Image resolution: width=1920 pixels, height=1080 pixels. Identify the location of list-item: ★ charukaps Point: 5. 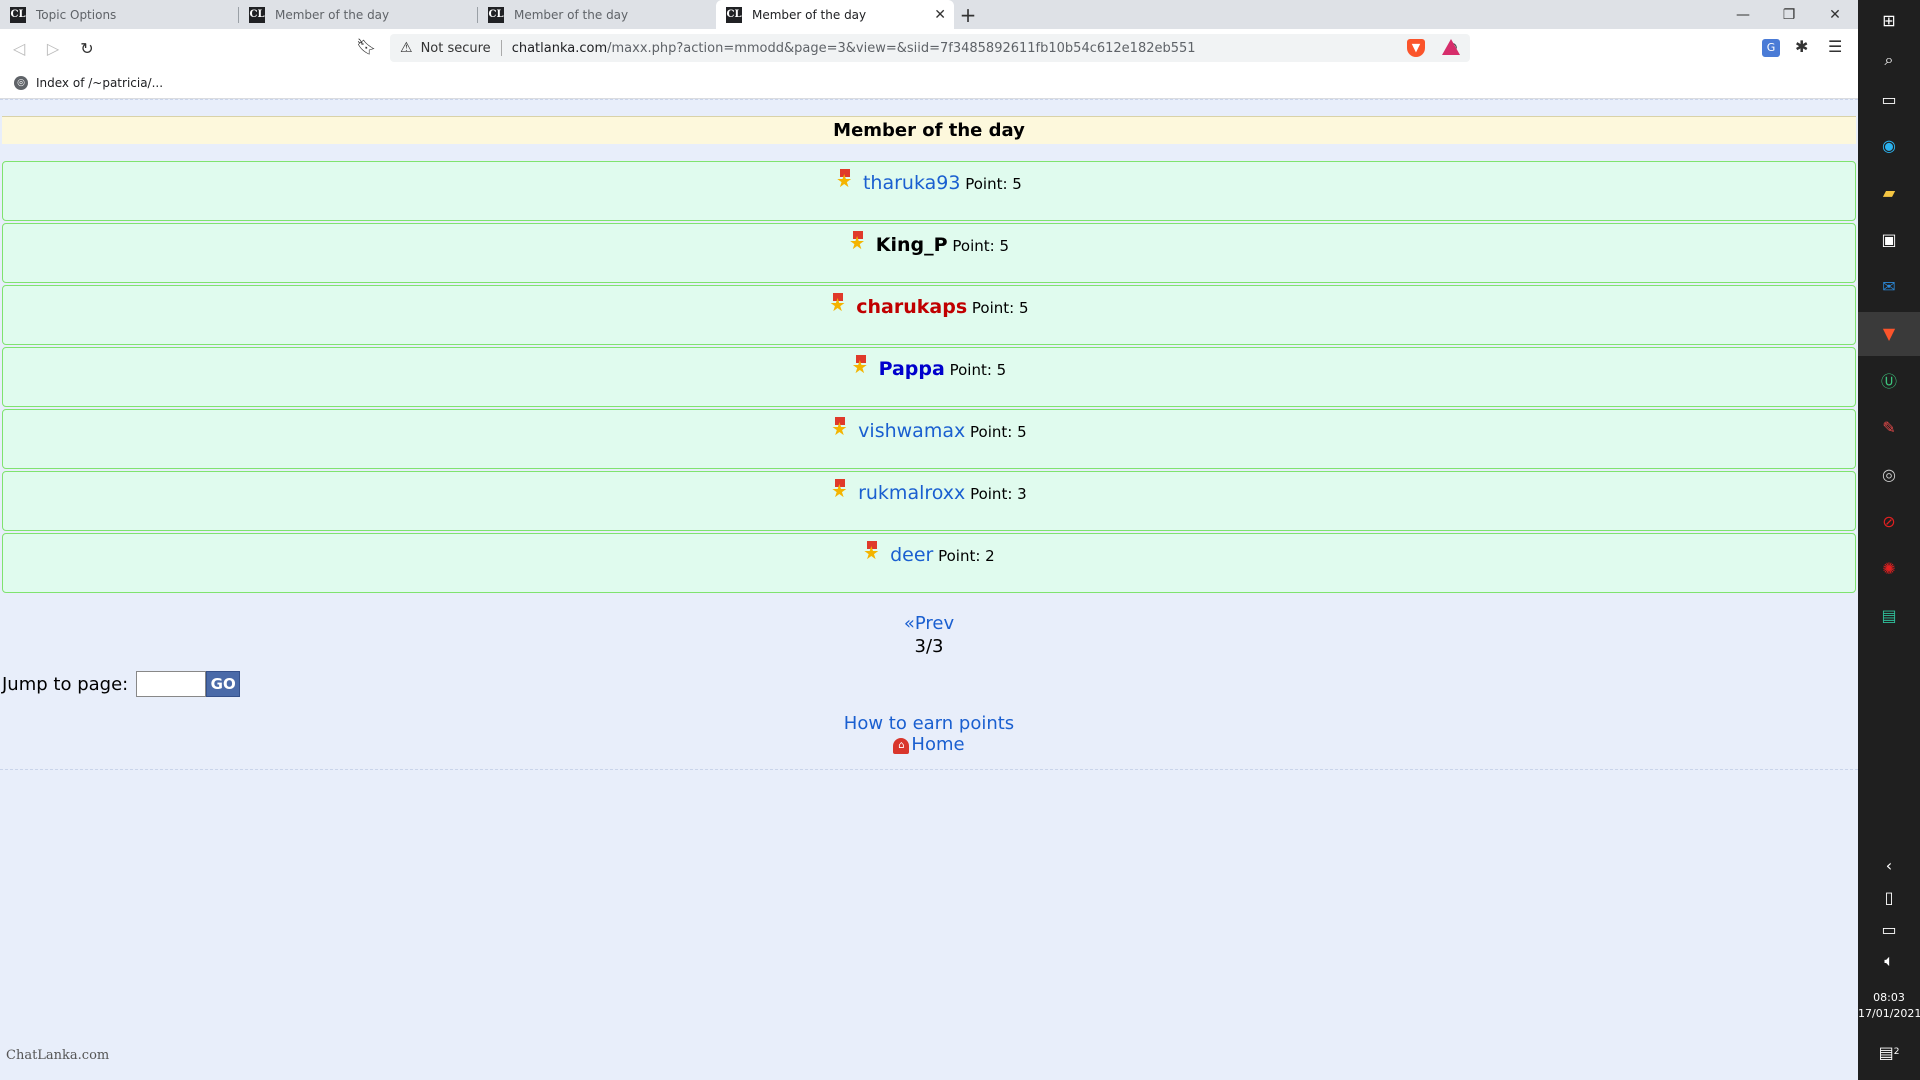
(929, 315).